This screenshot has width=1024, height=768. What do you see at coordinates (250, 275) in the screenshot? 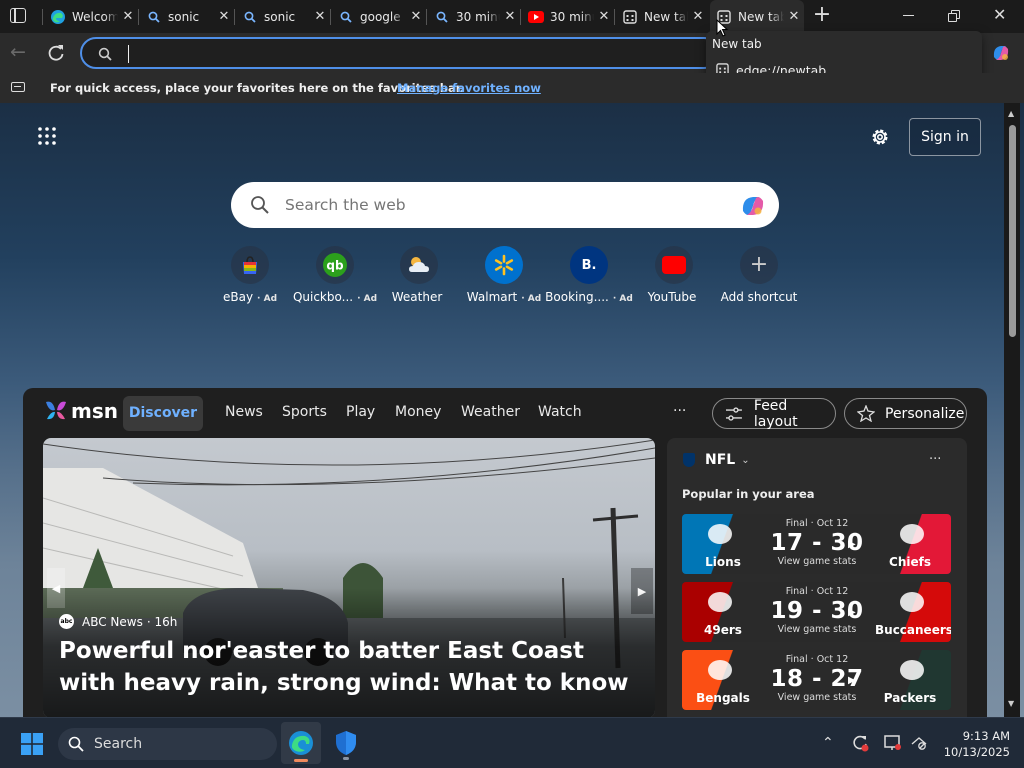
I see `quick-link-ebay: eBay · Ad` at bounding box center [250, 275].